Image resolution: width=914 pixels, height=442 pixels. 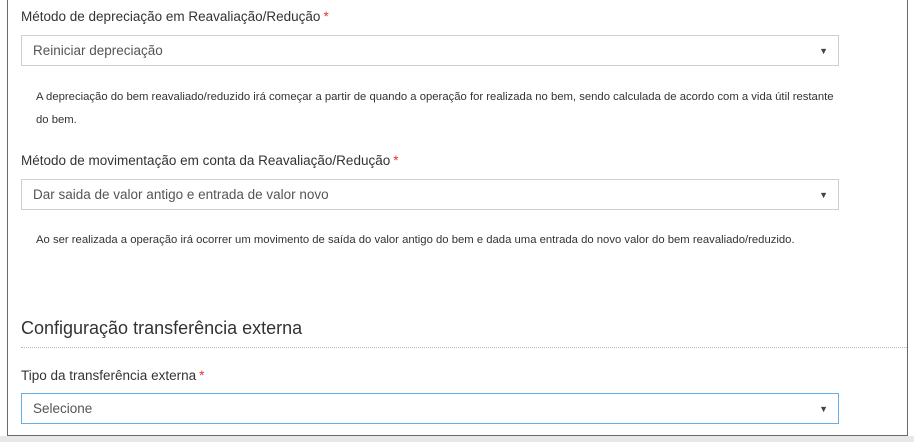 What do you see at coordinates (113, 375) in the screenshot?
I see `external-transfer-type-label: Tipo da transferência externa *` at bounding box center [113, 375].